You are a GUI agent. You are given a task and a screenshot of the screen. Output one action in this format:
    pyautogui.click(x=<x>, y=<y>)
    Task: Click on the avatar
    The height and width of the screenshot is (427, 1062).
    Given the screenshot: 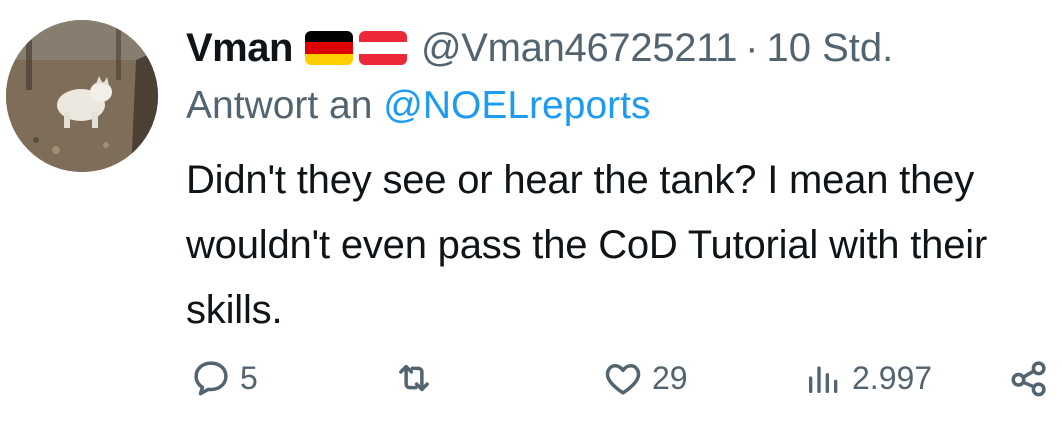 What is the action you would take?
    pyautogui.click(x=82, y=96)
    